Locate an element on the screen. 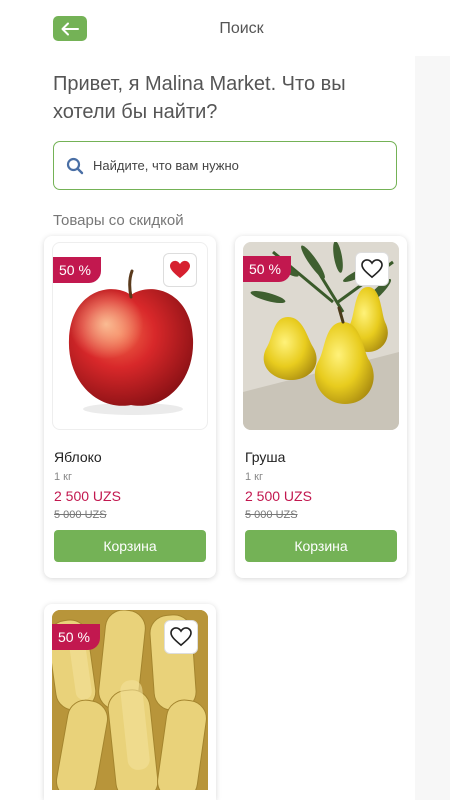  heart-filled-icon is located at coordinates (180, 269).